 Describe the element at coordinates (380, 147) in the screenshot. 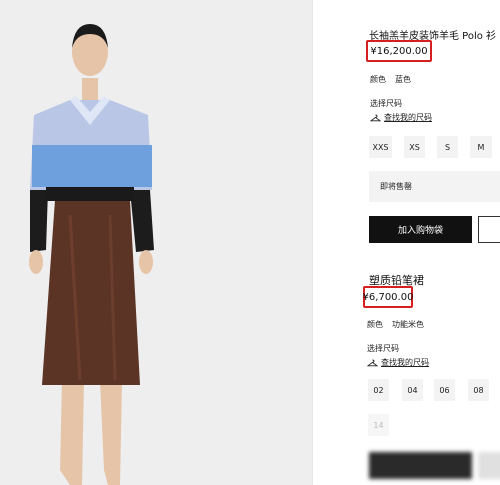

I see `size-option-xxs: XXS` at that location.